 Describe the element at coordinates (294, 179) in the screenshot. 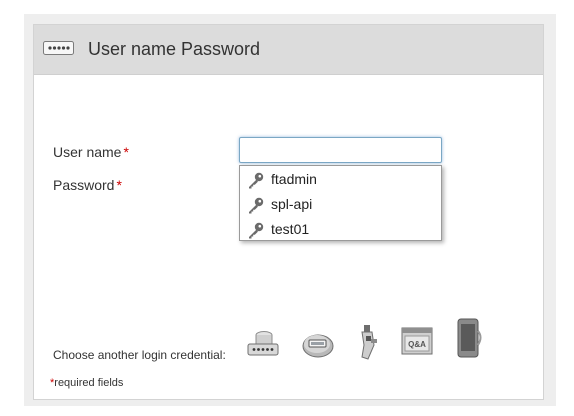

I see `autocomplete-item-label: ftadmin` at that location.